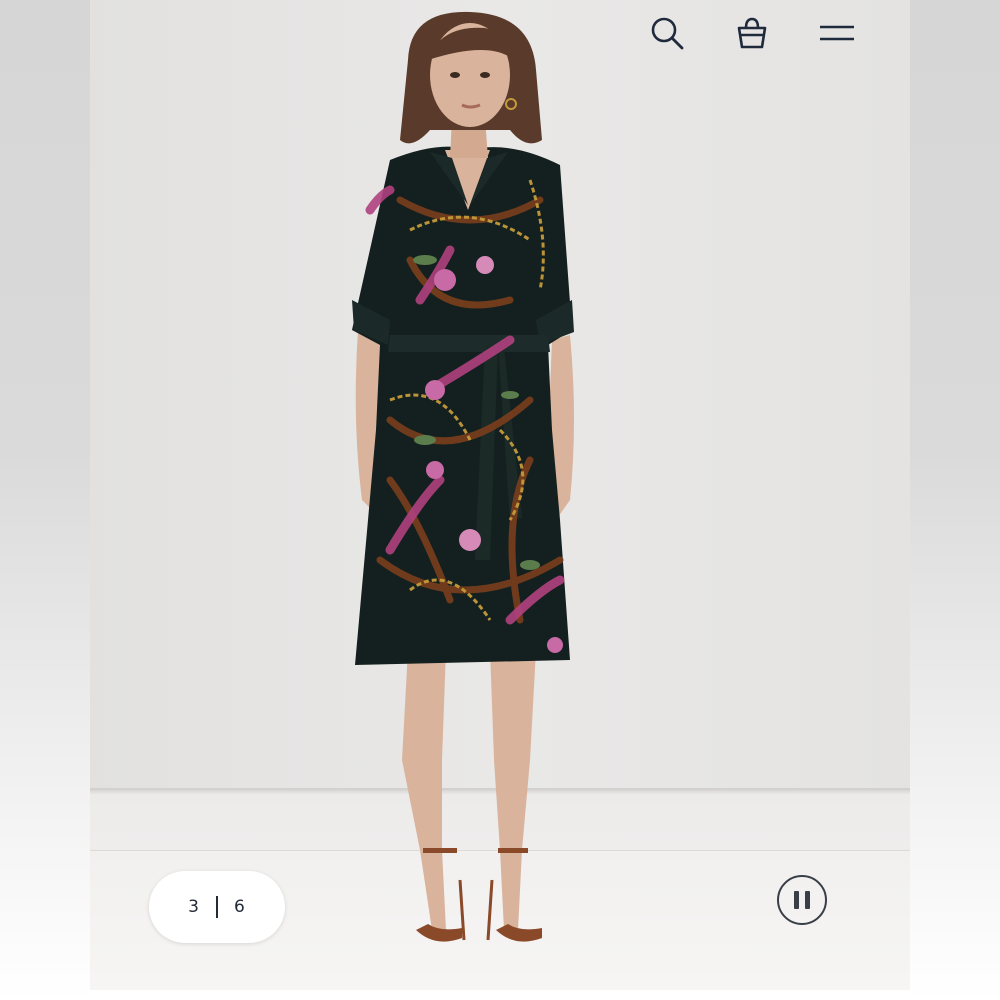 The width and height of the screenshot is (1000, 1000). What do you see at coordinates (45, 500) in the screenshot?
I see `left-backdrop` at bounding box center [45, 500].